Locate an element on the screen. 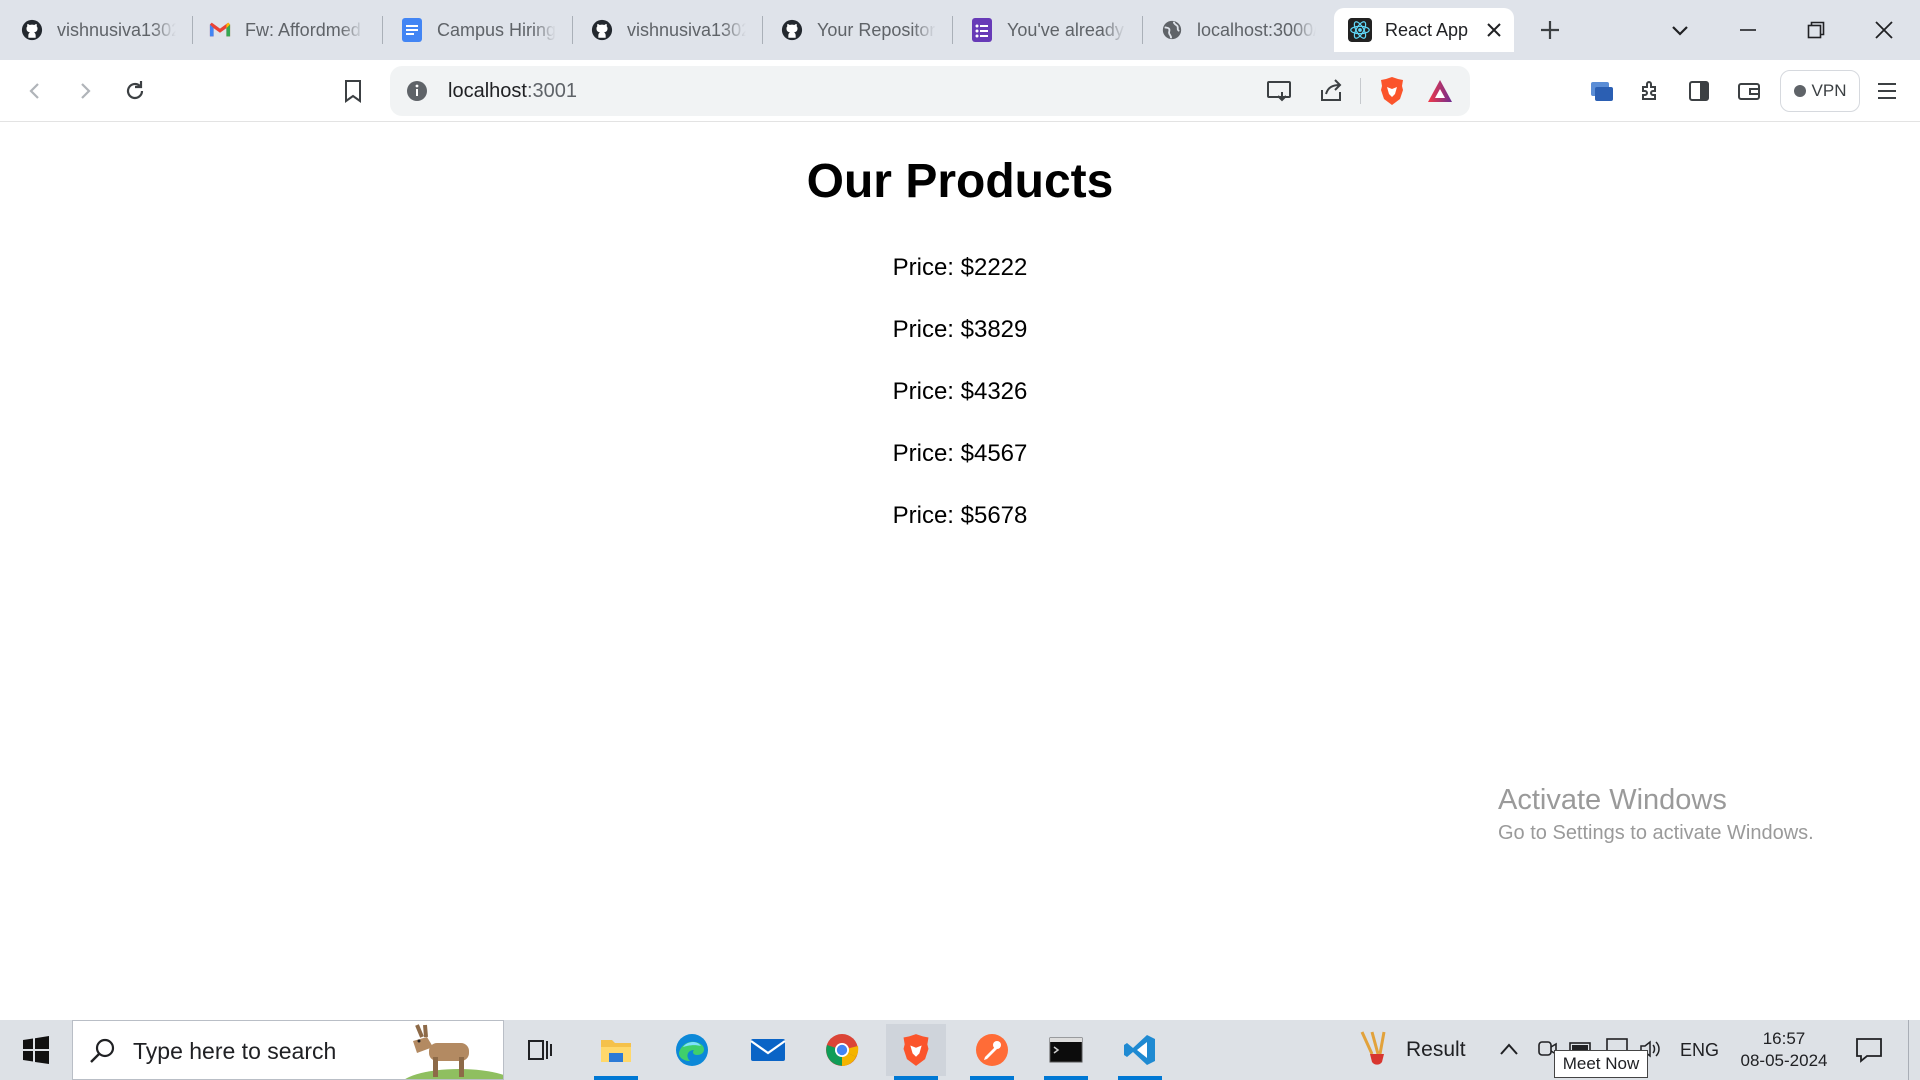  wallet-icon is located at coordinates (1749, 91).